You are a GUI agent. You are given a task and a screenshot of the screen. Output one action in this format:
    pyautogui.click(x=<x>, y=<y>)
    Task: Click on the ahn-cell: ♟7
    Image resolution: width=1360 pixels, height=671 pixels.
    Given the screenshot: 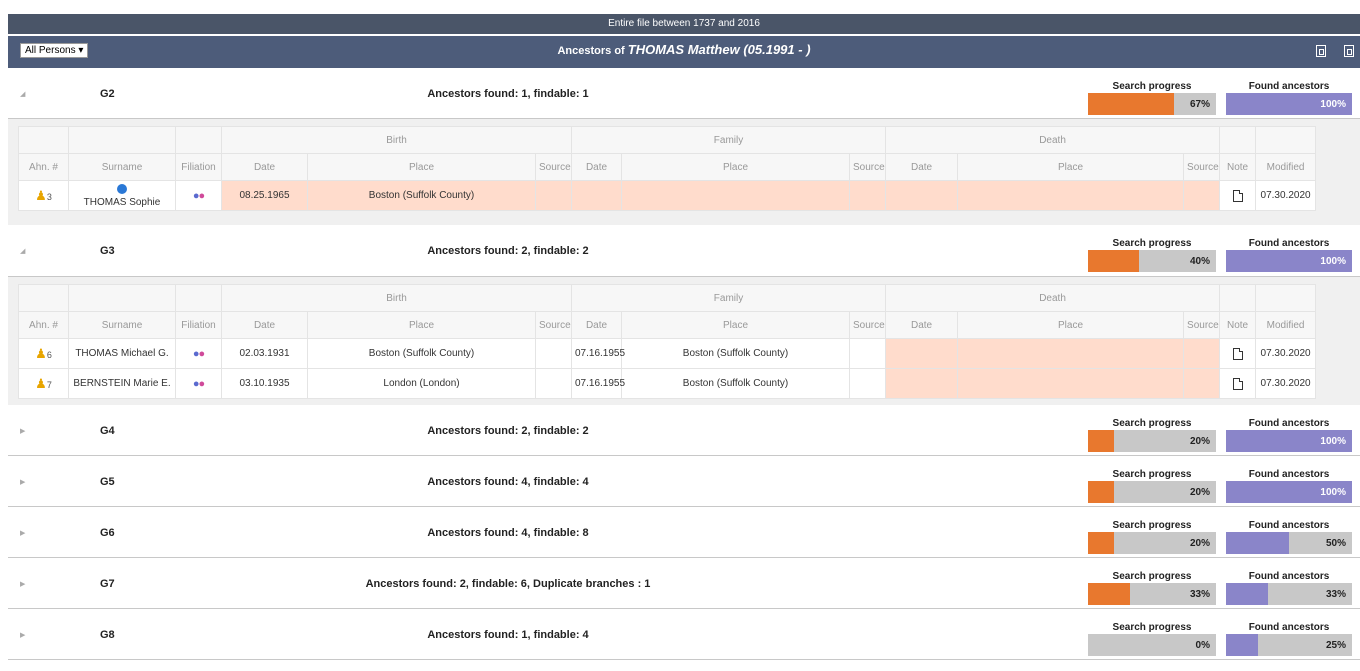 What is the action you would take?
    pyautogui.click(x=43, y=383)
    